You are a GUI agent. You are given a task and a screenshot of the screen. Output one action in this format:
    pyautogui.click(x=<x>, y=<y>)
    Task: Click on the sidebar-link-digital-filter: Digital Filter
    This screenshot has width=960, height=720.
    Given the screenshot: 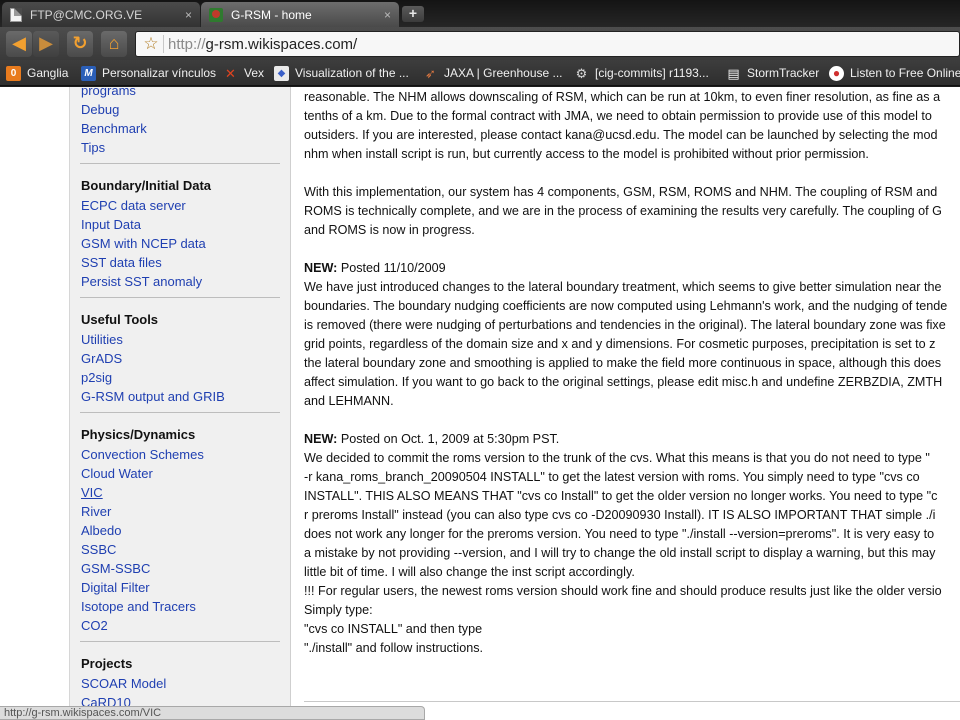 What is the action you would take?
    pyautogui.click(x=115, y=587)
    